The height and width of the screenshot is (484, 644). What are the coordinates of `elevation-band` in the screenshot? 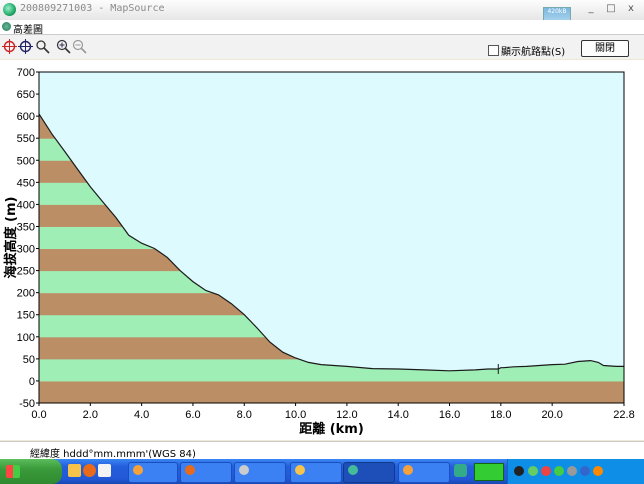 It's located at (331, 392).